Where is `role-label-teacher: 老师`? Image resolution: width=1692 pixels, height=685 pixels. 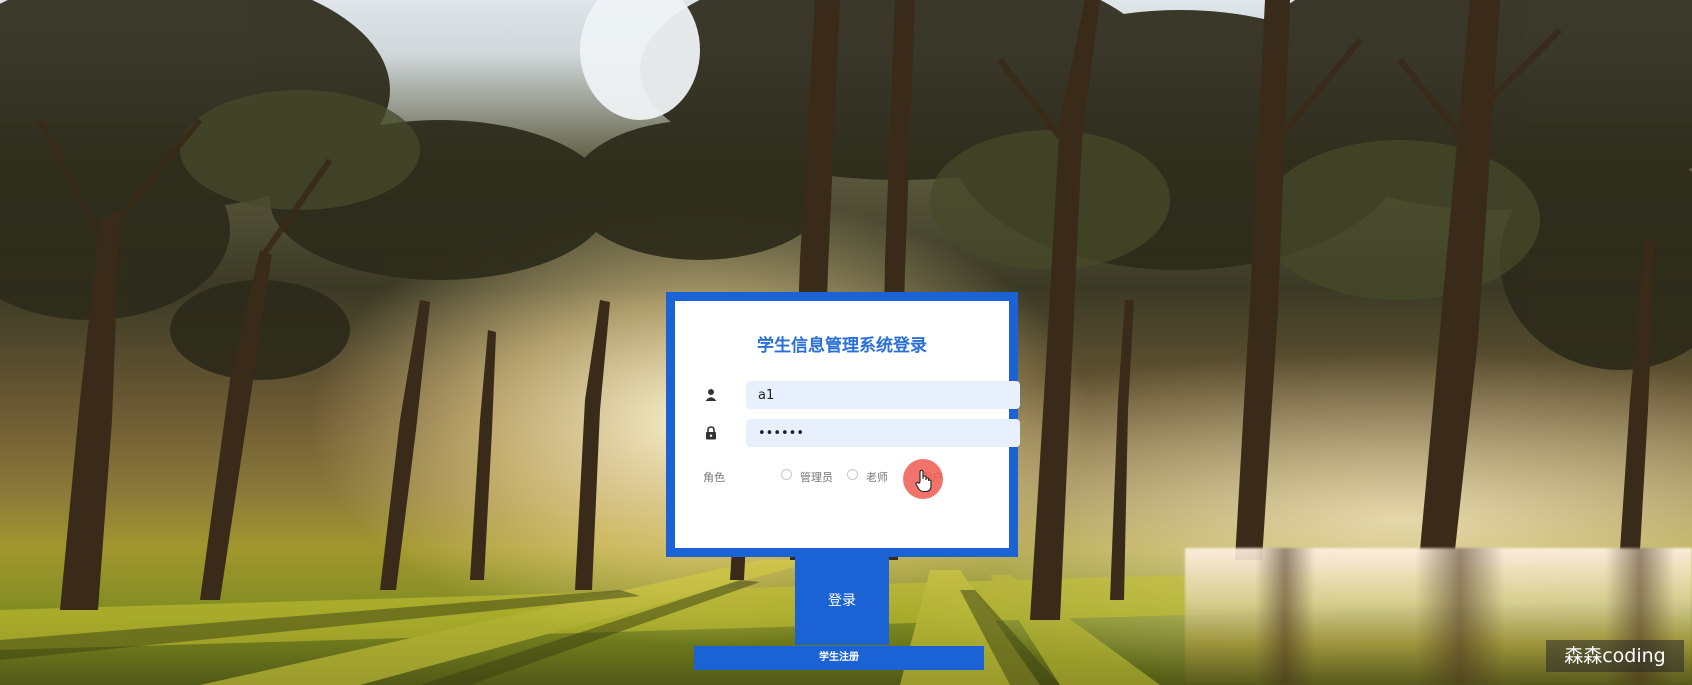 role-label-teacher: 老师 is located at coordinates (877, 477).